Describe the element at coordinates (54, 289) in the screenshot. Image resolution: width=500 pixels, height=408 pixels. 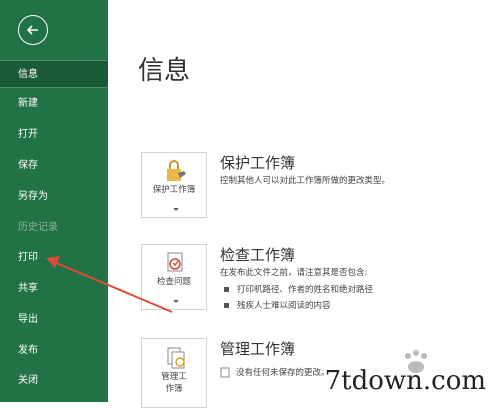
I see `sidebar-item-share: 共享` at that location.